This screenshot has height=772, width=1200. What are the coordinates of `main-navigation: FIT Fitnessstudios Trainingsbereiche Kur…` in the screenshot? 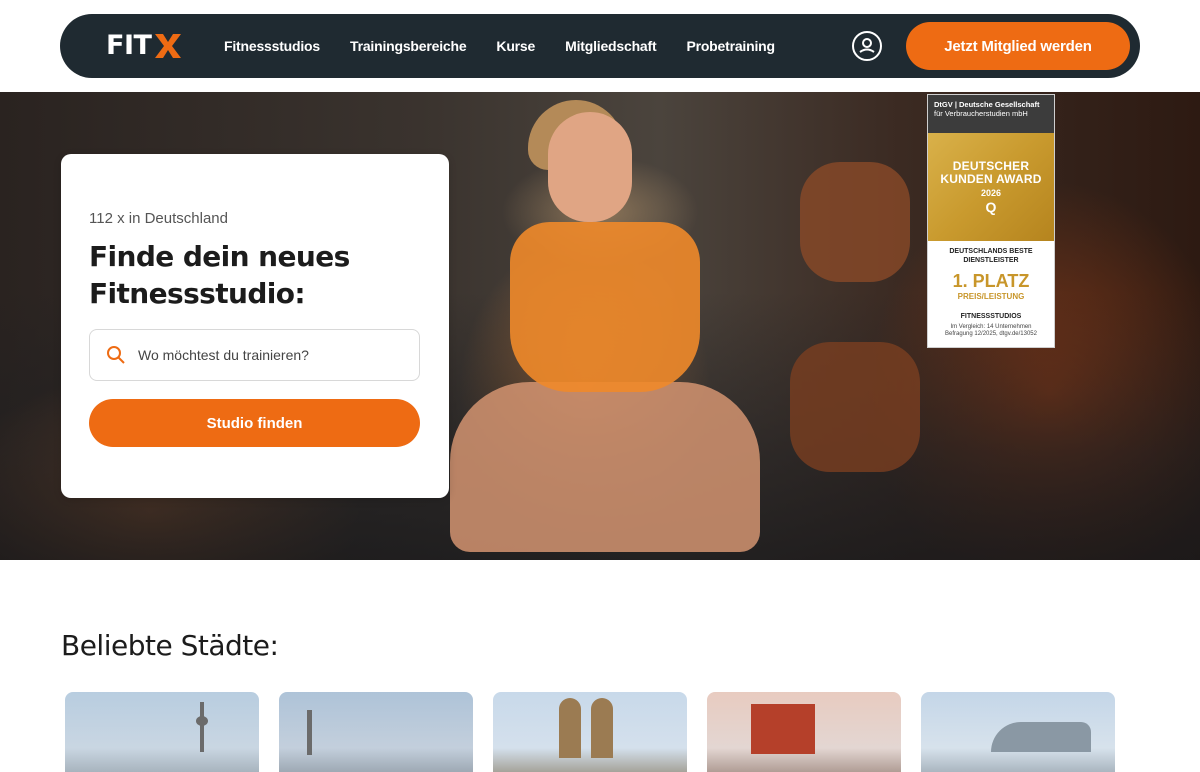 It's located at (600, 46).